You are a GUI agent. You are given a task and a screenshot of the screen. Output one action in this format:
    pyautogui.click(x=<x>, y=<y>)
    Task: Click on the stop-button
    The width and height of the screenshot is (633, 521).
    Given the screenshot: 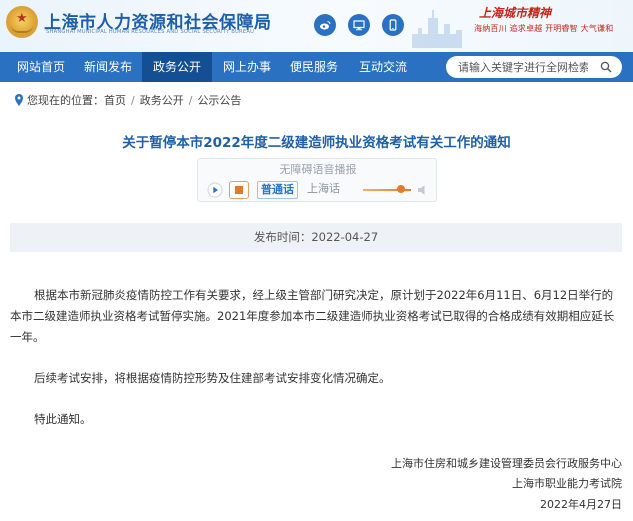 What is the action you would take?
    pyautogui.click(x=239, y=190)
    